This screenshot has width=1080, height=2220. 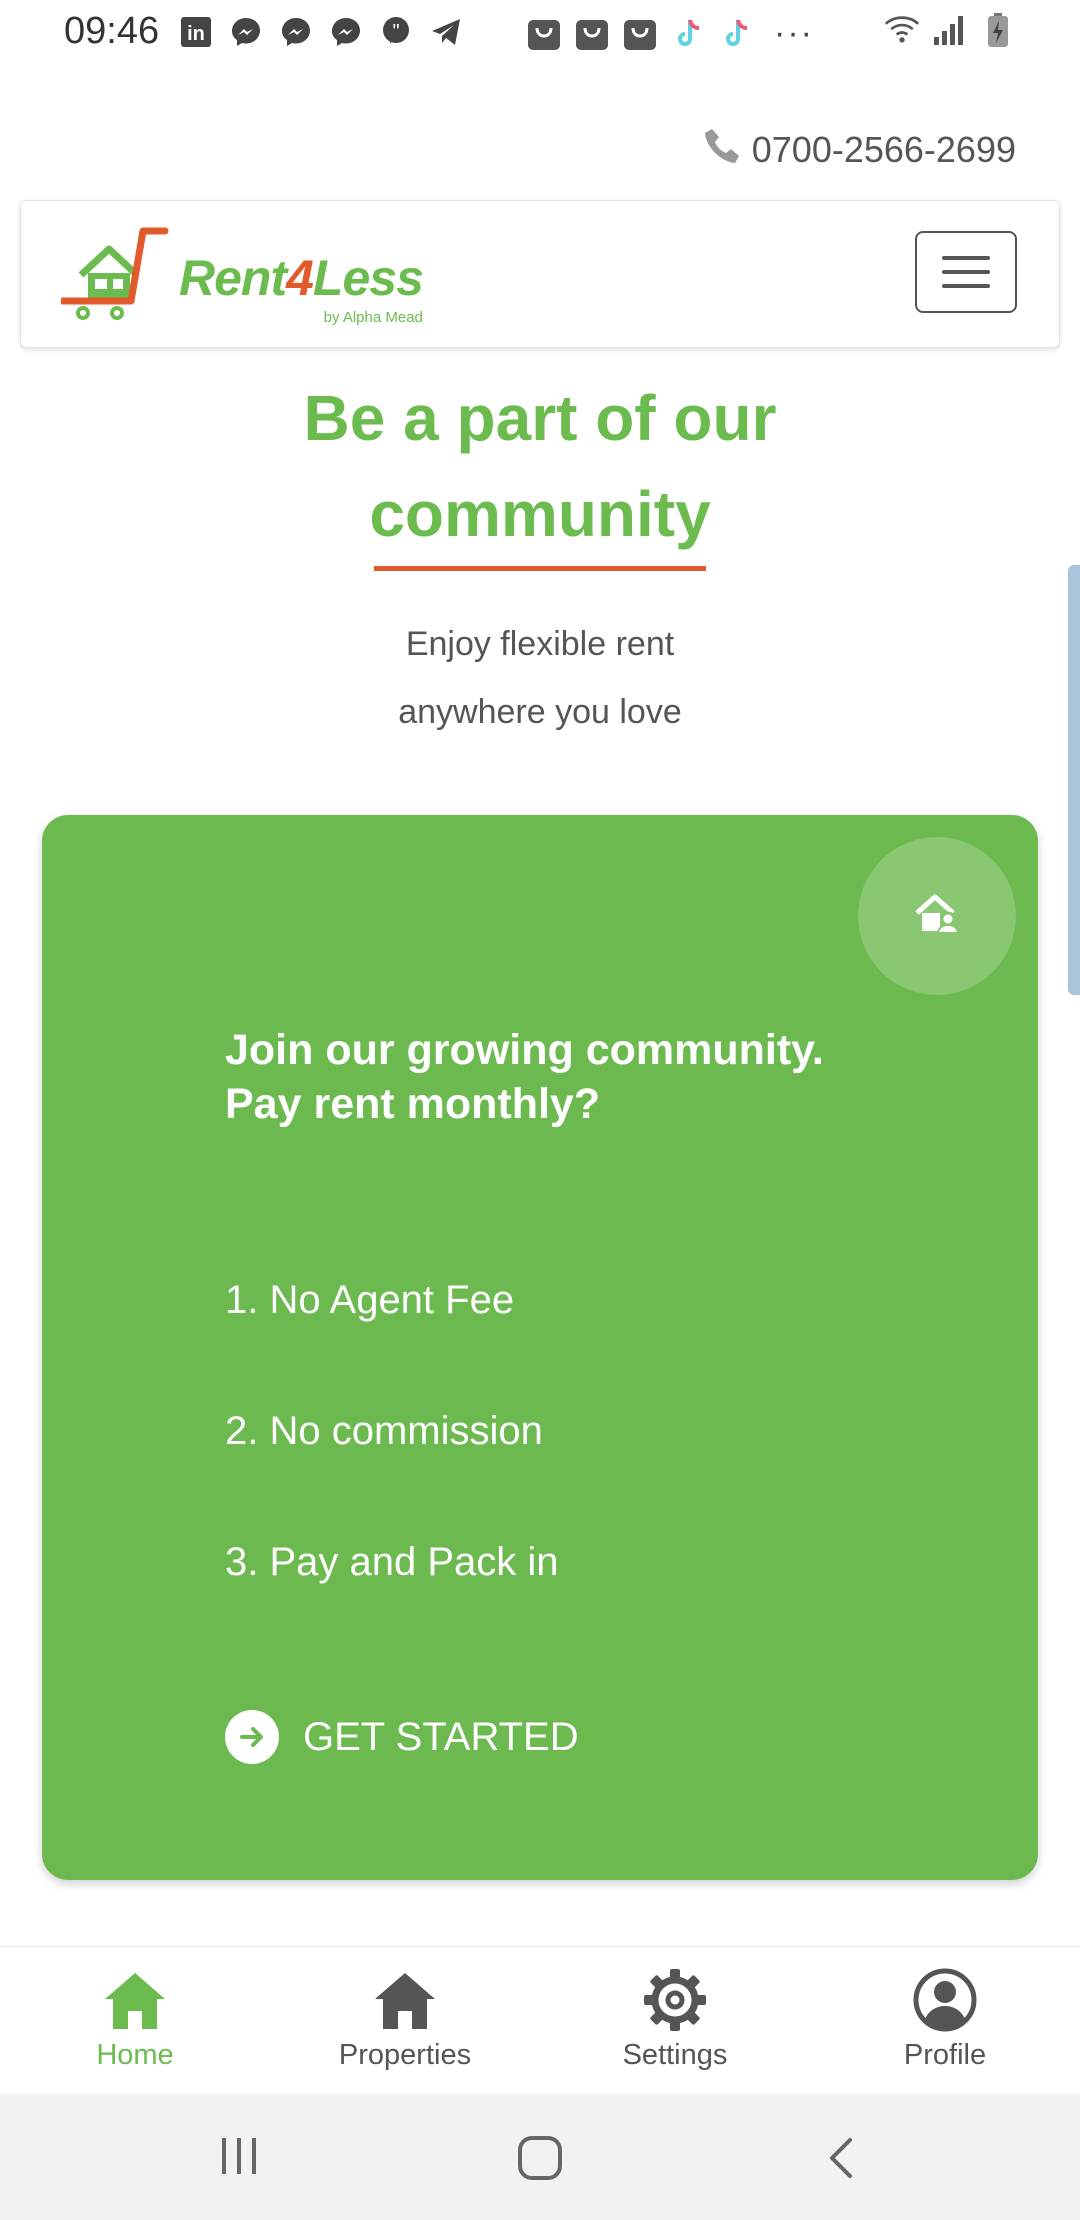 I want to click on get-started-label: GET STARTED, so click(x=441, y=1736).